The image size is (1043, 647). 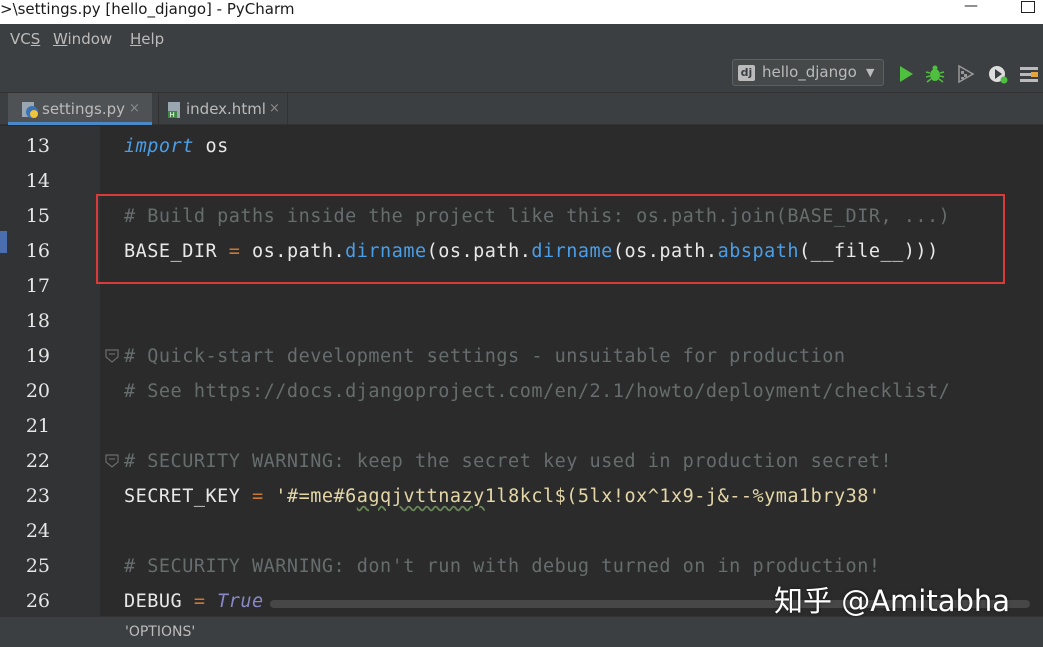 I want to click on code-token: DEBUG, so click(x=159, y=601).